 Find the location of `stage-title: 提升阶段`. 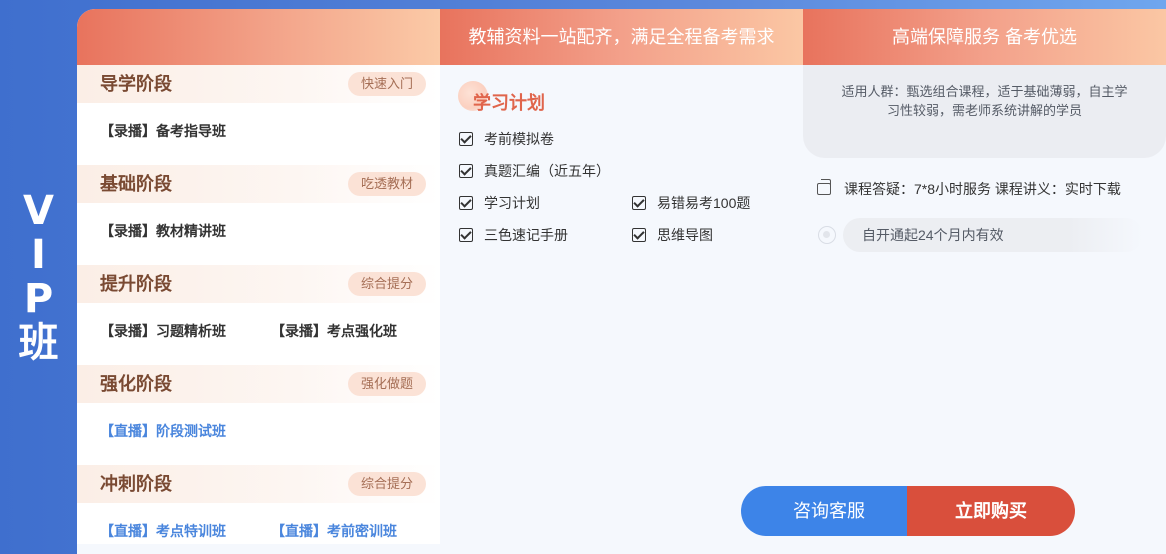

stage-title: 提升阶段 is located at coordinates (136, 284).